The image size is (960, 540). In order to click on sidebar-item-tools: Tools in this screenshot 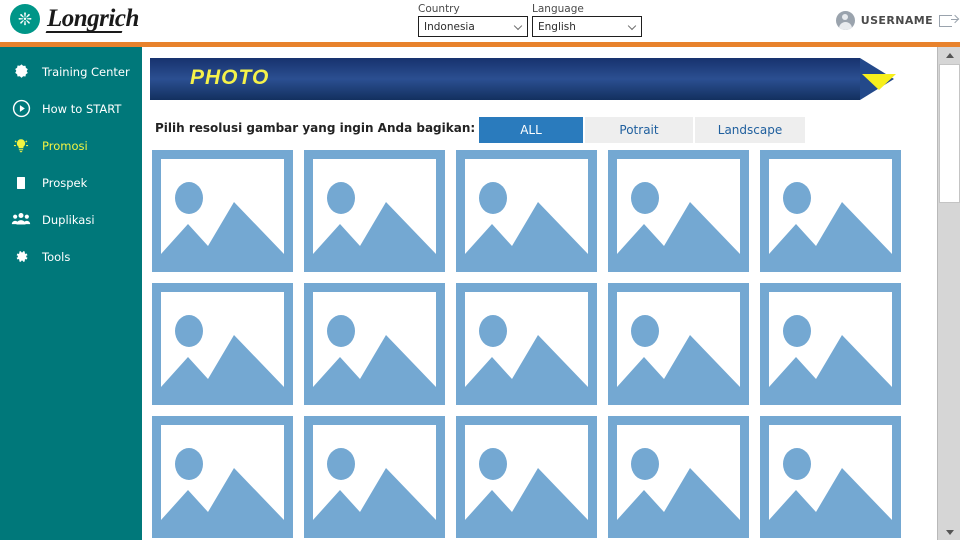, I will do `click(71, 256)`.